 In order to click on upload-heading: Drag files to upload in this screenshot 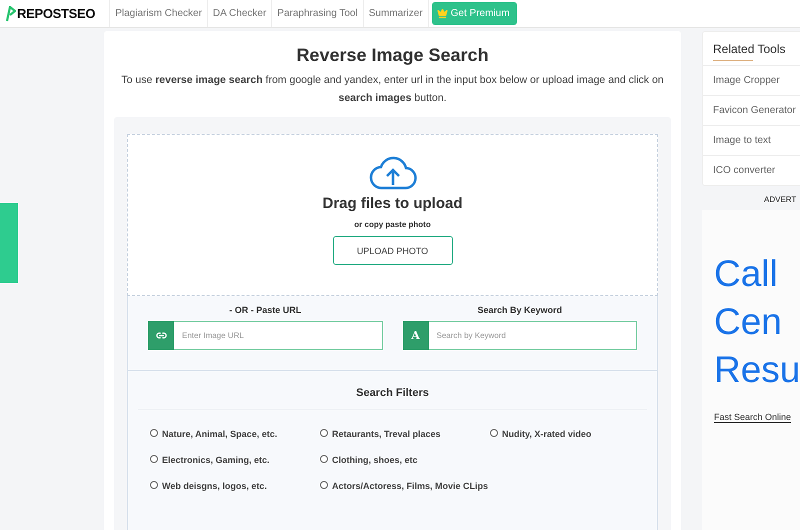, I will do `click(392, 203)`.